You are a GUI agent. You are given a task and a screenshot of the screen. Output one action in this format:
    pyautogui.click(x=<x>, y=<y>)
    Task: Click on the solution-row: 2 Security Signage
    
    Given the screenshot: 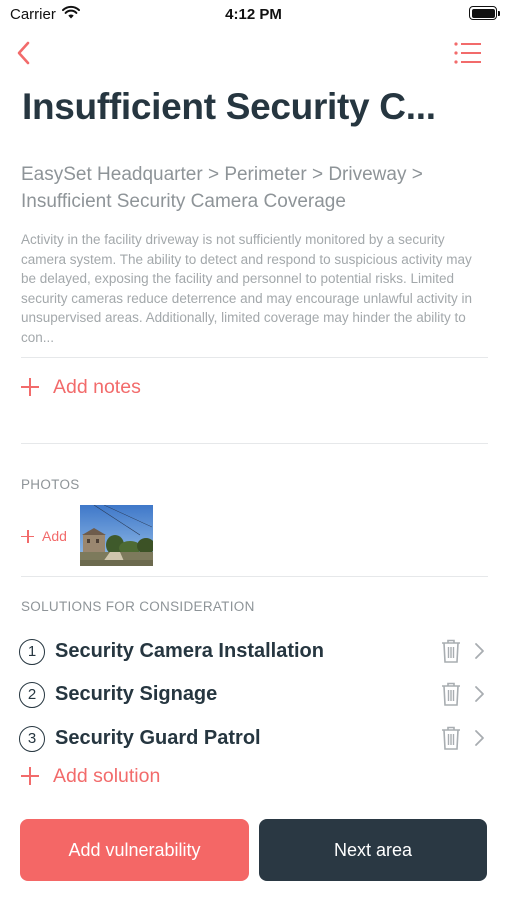 What is the action you would take?
    pyautogui.click(x=254, y=694)
    